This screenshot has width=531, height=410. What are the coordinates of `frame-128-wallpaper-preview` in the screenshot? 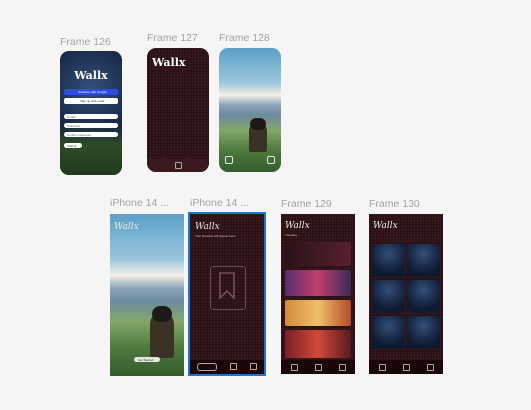 It's located at (250, 110).